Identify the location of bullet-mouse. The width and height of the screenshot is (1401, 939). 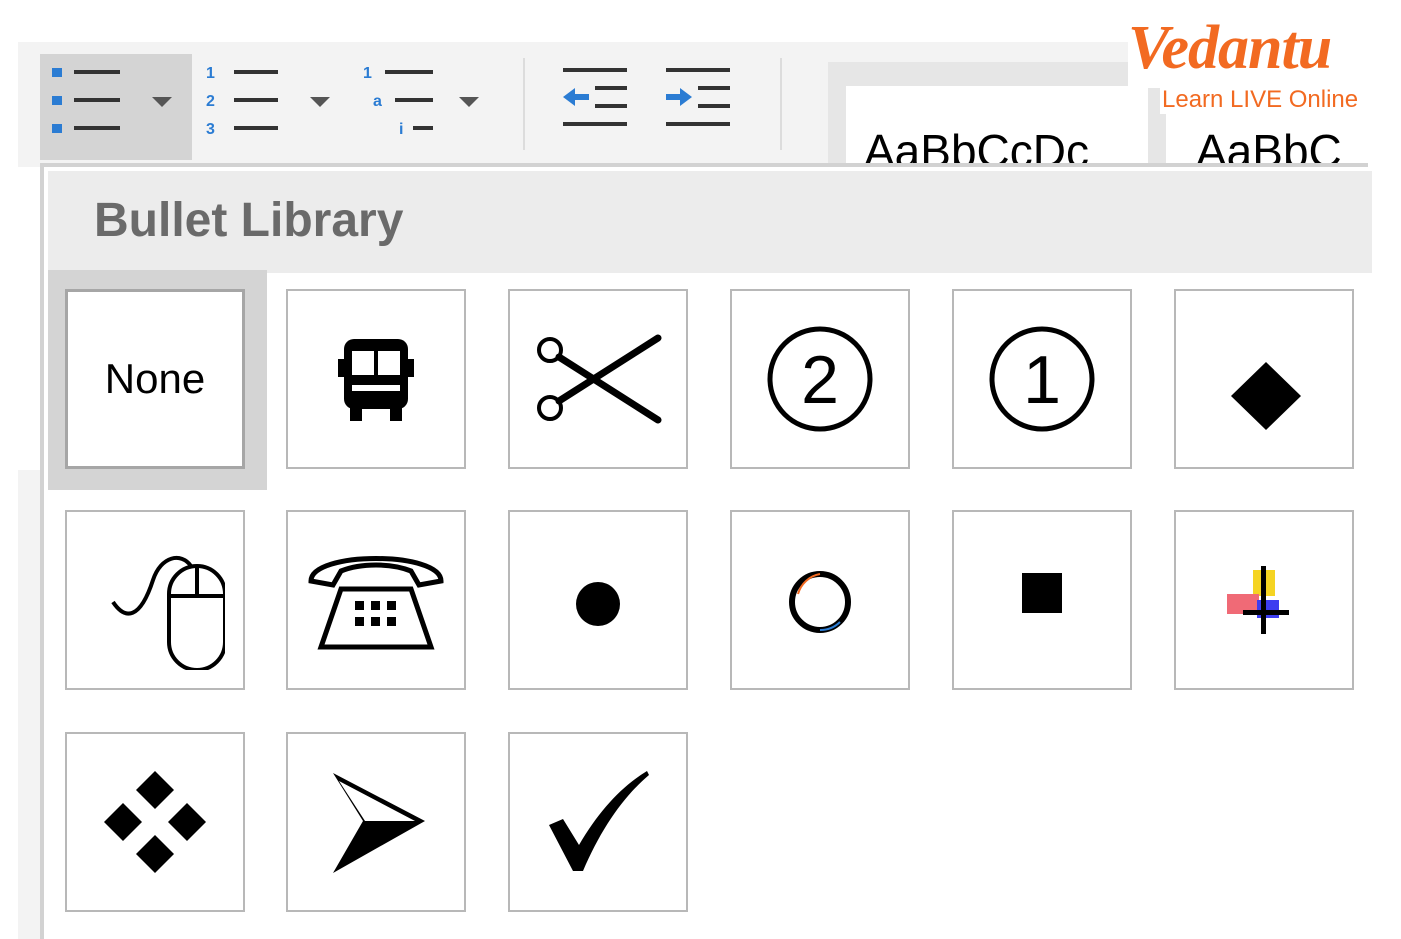
(155, 600).